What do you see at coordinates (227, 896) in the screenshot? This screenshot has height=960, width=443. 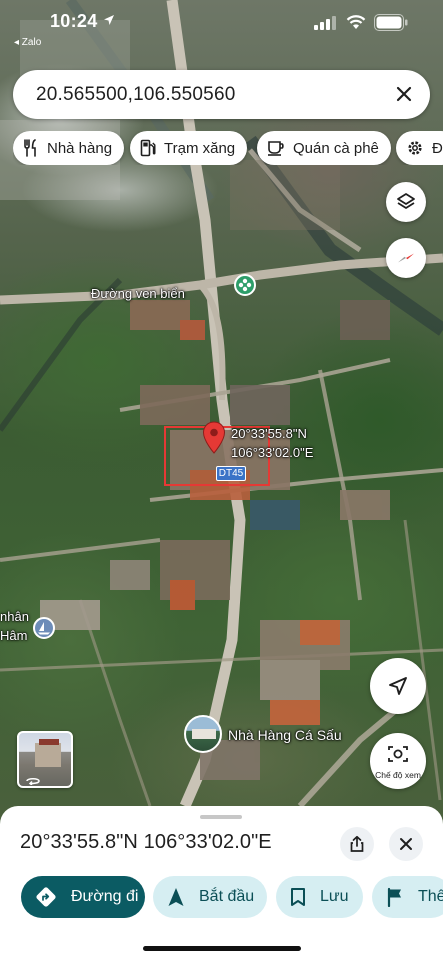 I see `start-label: Bắt đầu` at bounding box center [227, 896].